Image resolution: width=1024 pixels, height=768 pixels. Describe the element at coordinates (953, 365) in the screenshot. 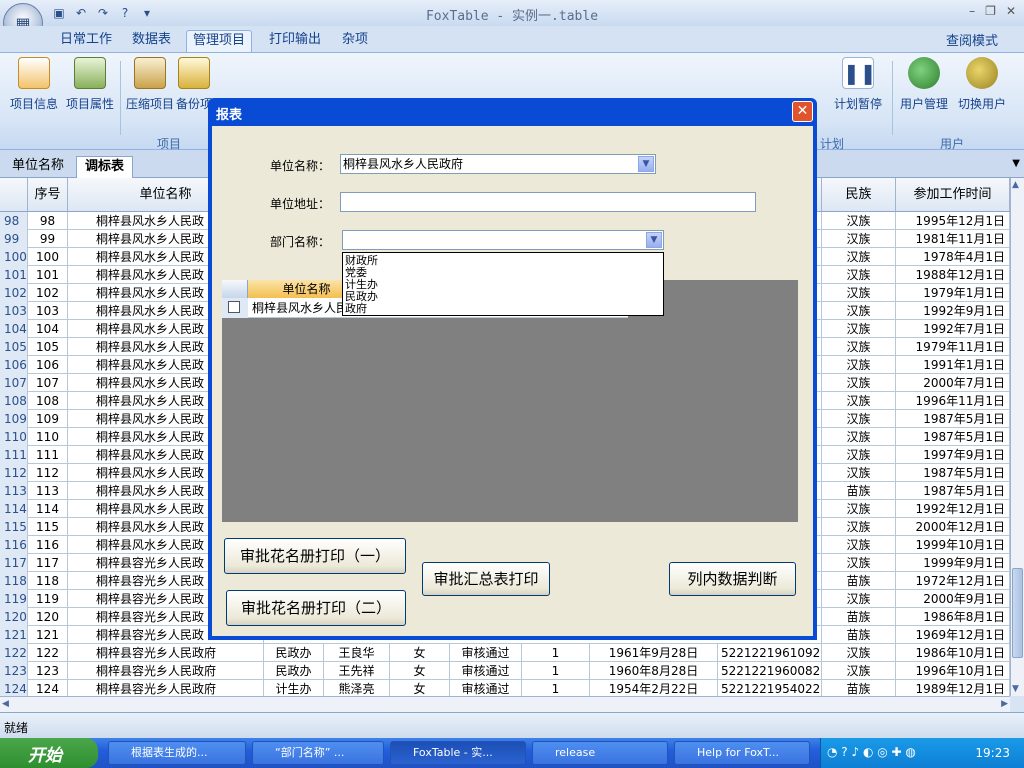

I see `cell-work-date: 1991年1月1日` at that location.